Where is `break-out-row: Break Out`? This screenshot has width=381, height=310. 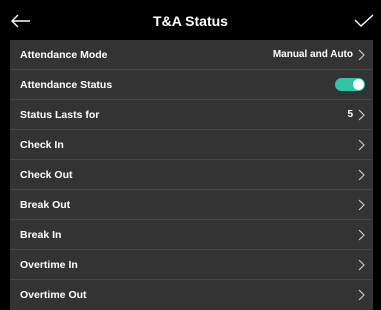 break-out-row: Break Out is located at coordinates (191, 205).